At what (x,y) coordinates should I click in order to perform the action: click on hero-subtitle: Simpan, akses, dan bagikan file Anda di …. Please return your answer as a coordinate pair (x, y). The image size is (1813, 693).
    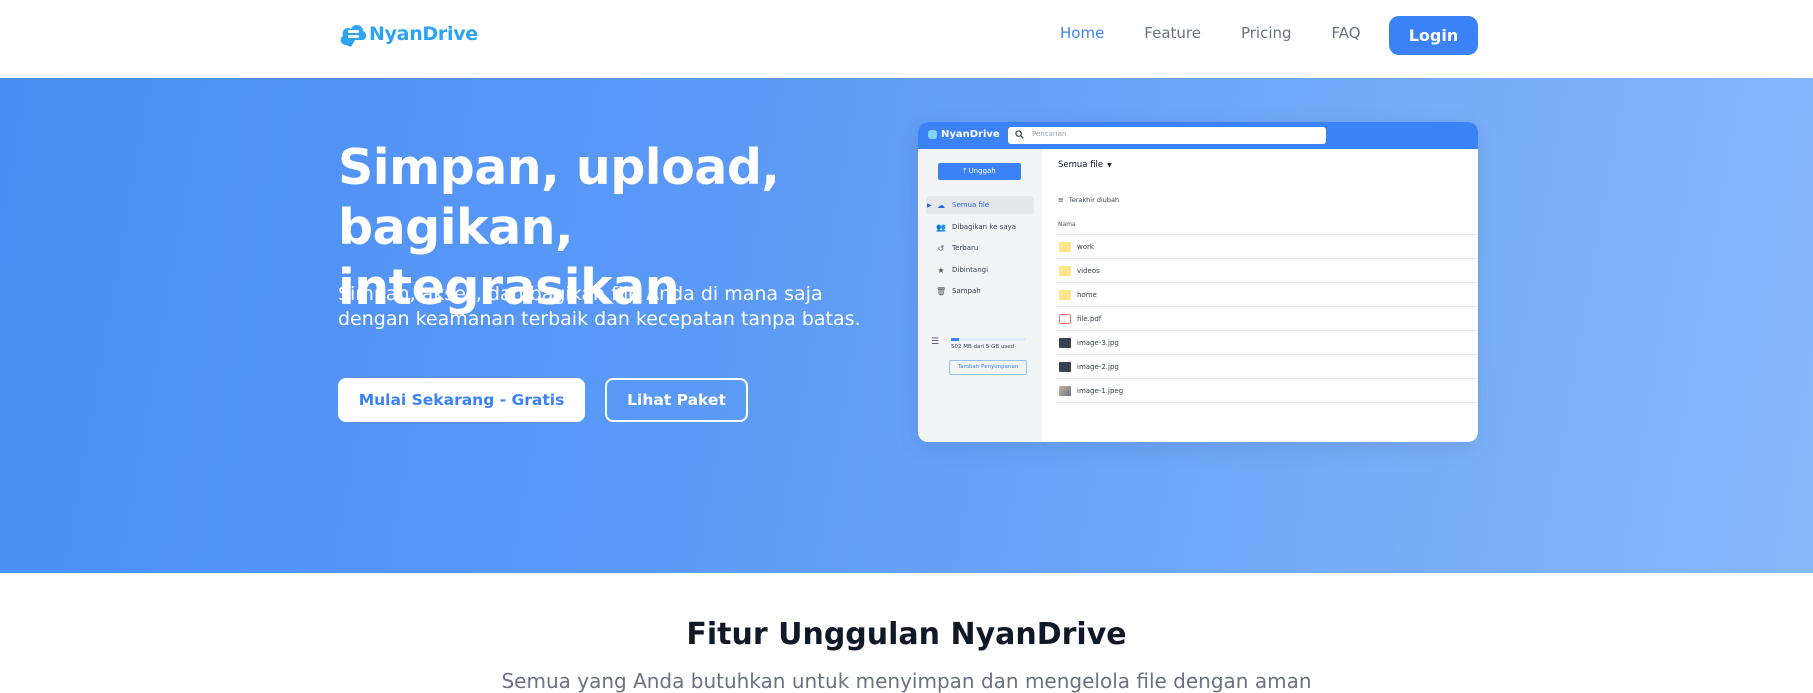
    Looking at the image, I should click on (599, 306).